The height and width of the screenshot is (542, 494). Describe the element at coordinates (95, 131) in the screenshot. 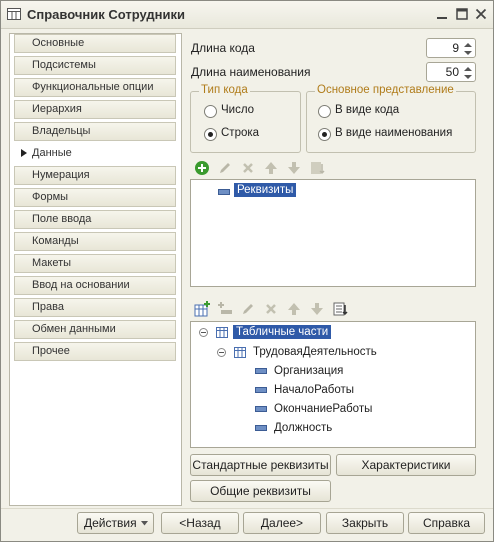

I see `sidebar-item-owners: Владельцы` at that location.